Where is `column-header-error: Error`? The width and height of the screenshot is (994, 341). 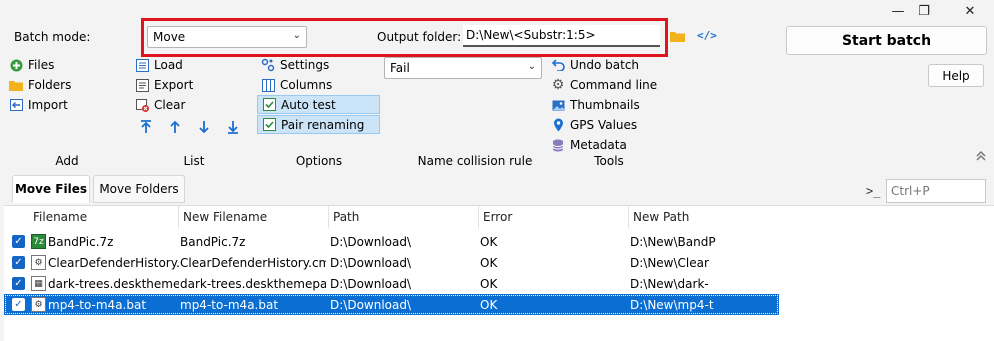 column-header-error: Error is located at coordinates (554, 217).